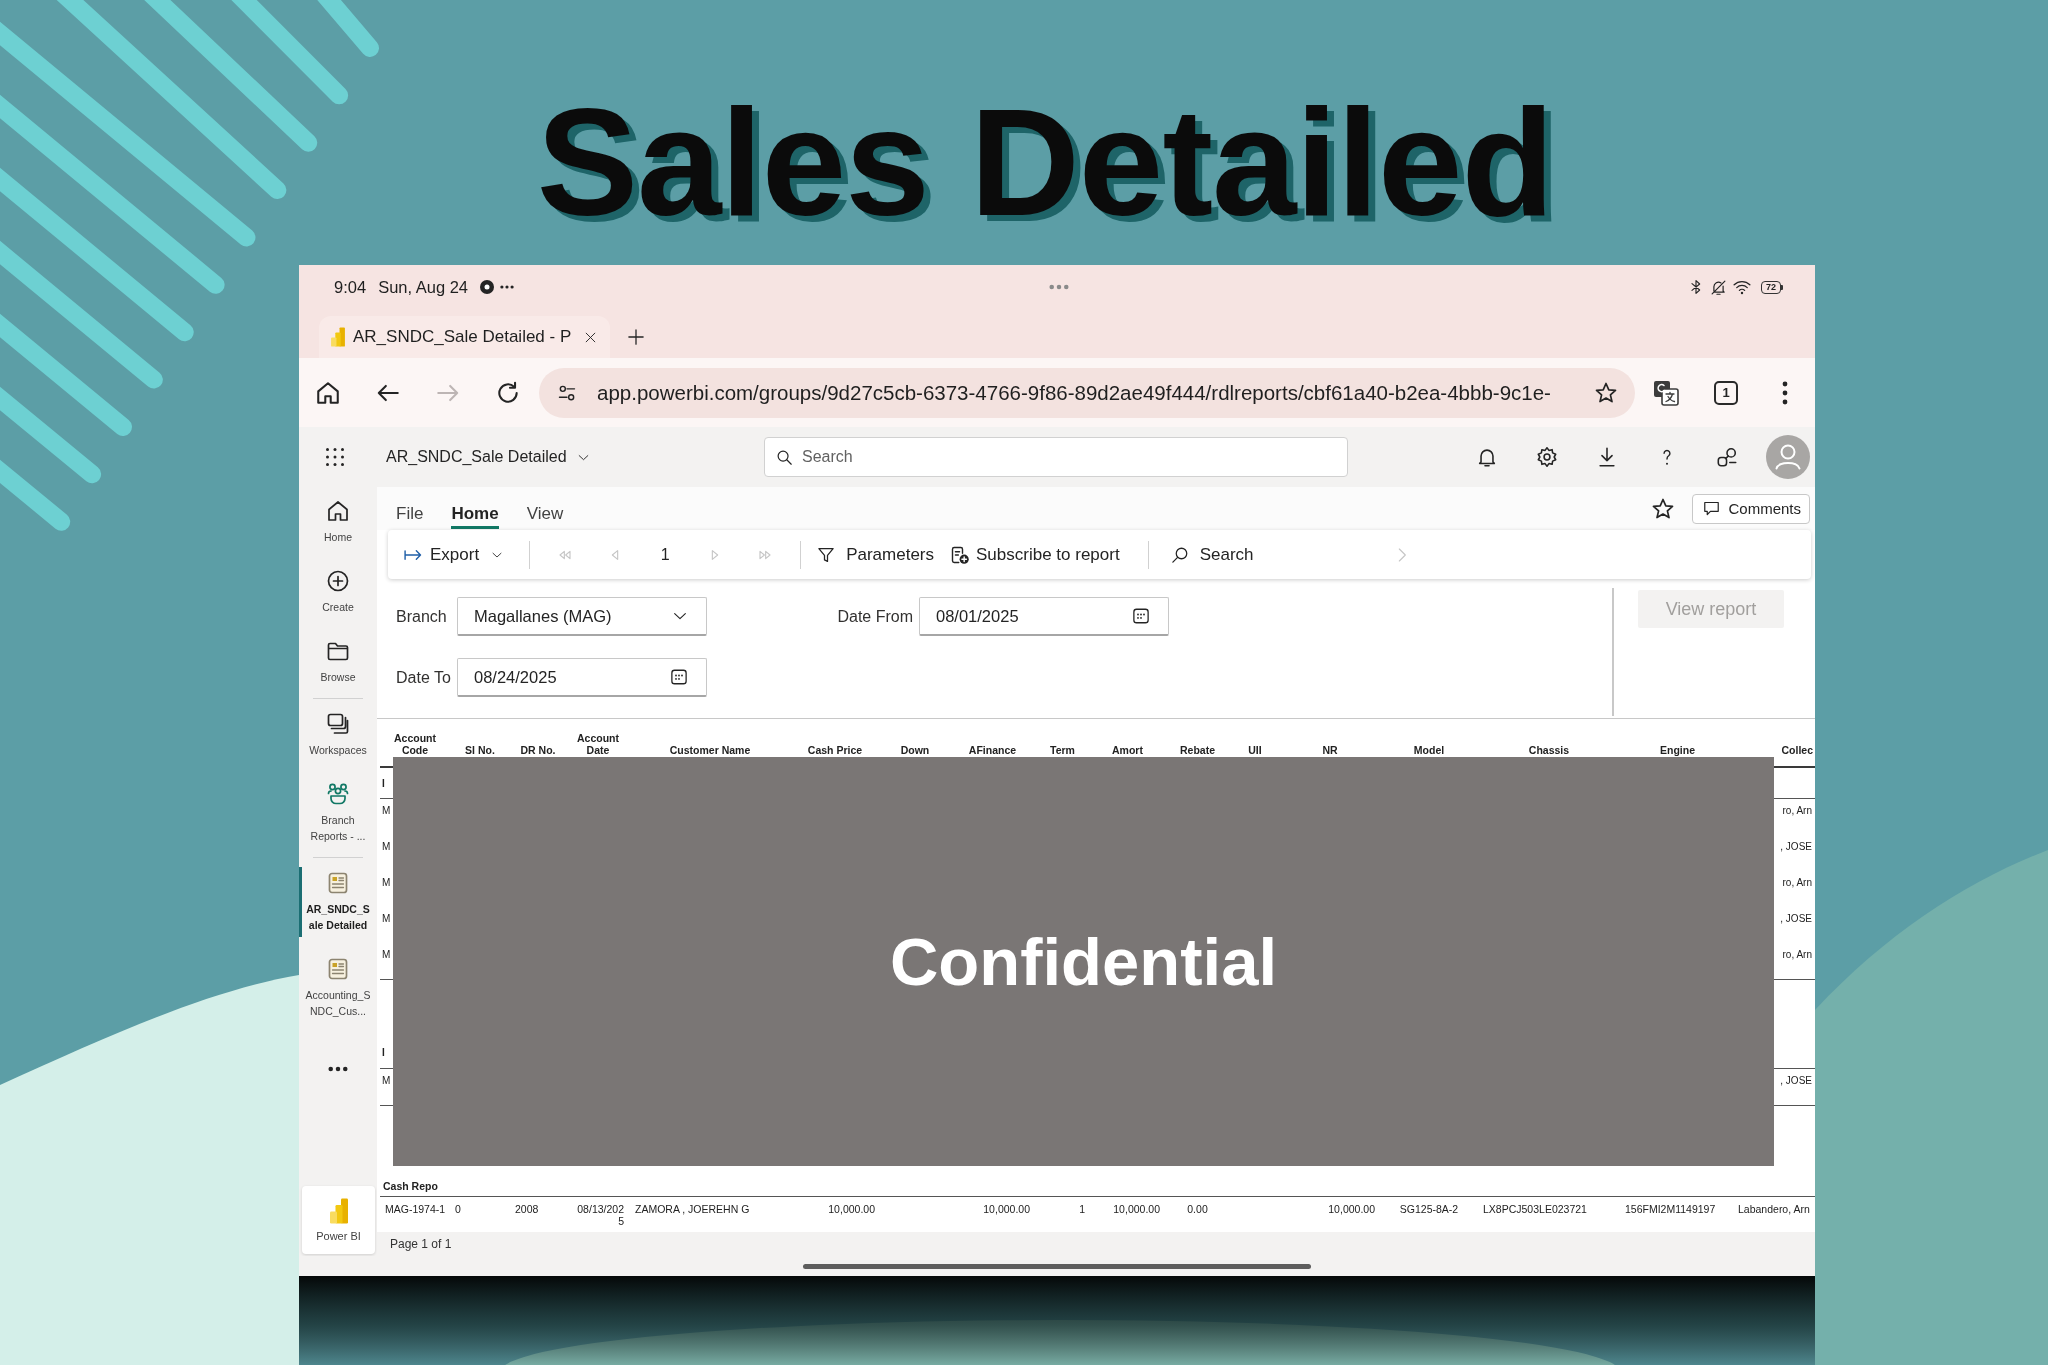  What do you see at coordinates (350, 287) in the screenshot?
I see `clock-time: 9:04` at bounding box center [350, 287].